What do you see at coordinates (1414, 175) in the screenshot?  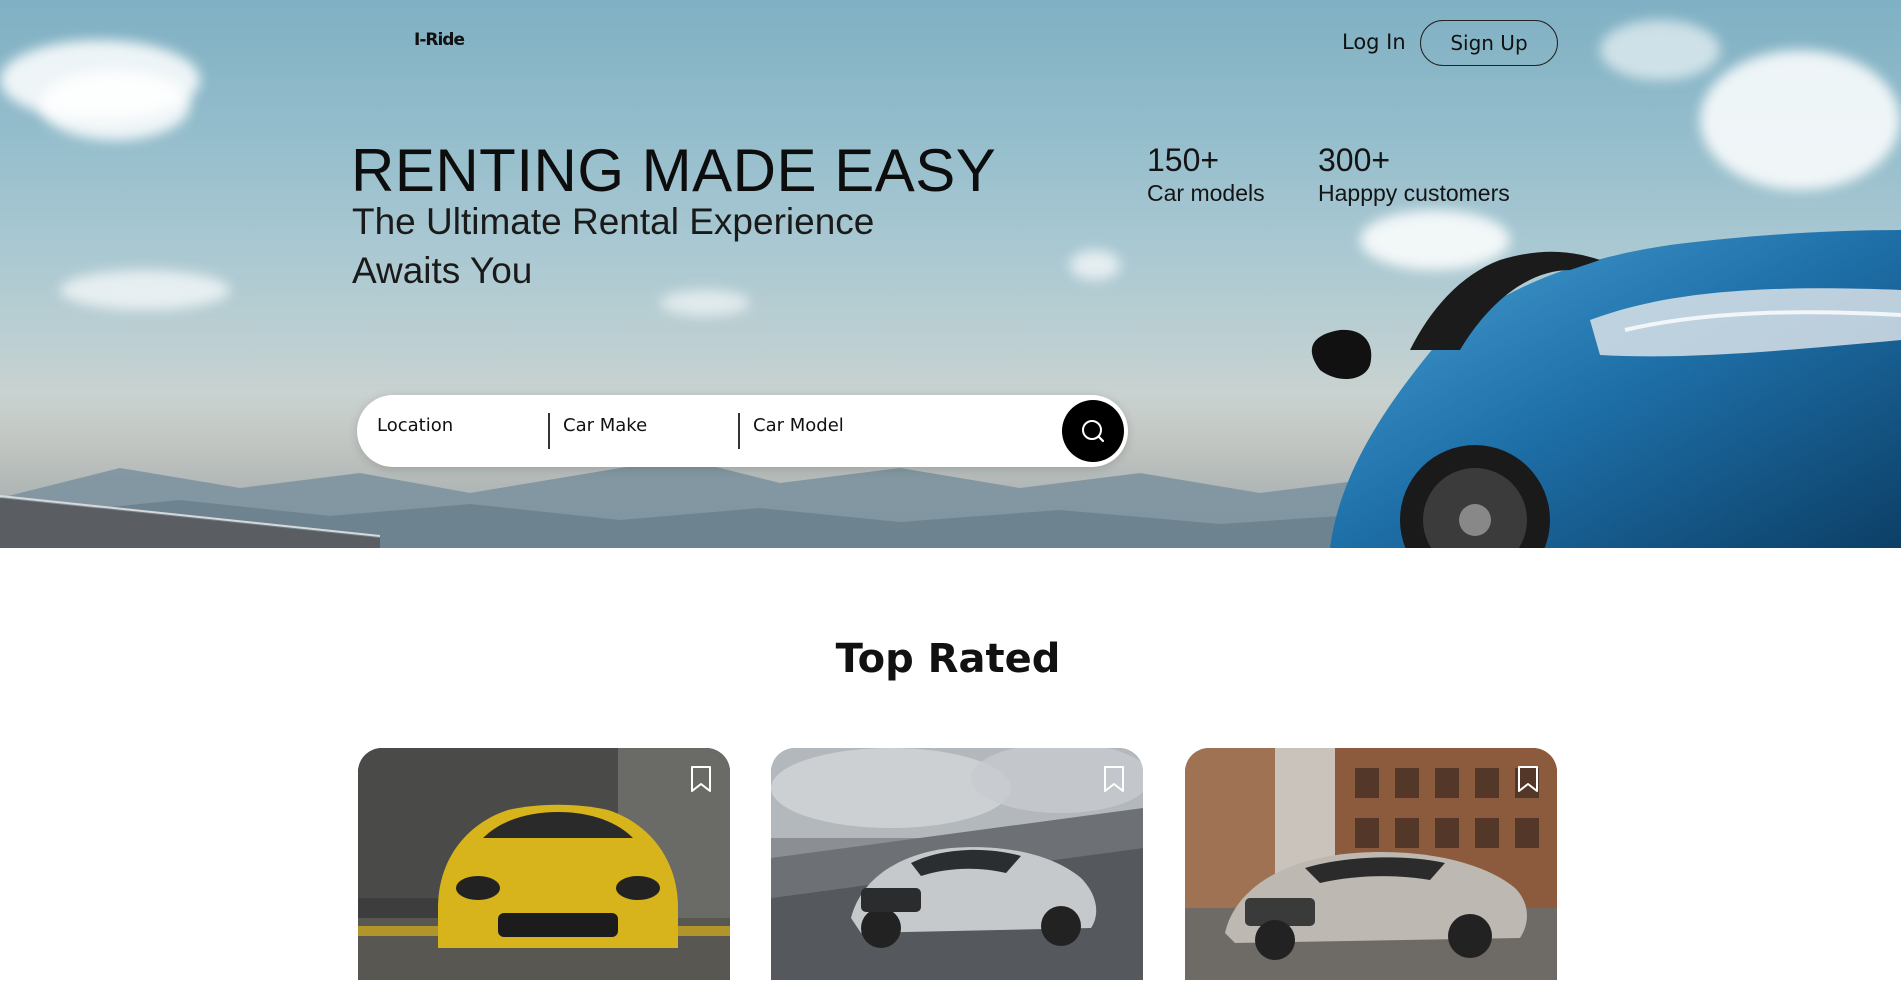 I see `stat-customers: 300+ Happpy customers` at bounding box center [1414, 175].